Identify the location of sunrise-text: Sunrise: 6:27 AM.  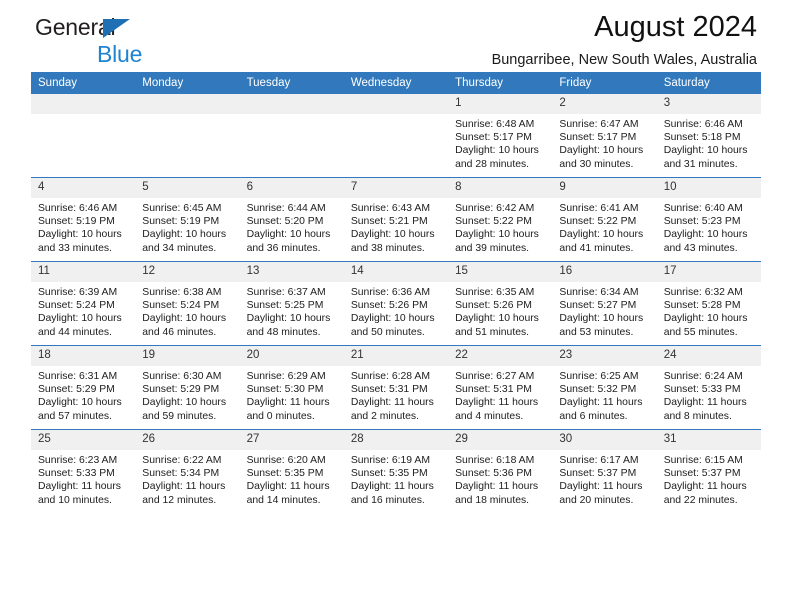
(495, 376).